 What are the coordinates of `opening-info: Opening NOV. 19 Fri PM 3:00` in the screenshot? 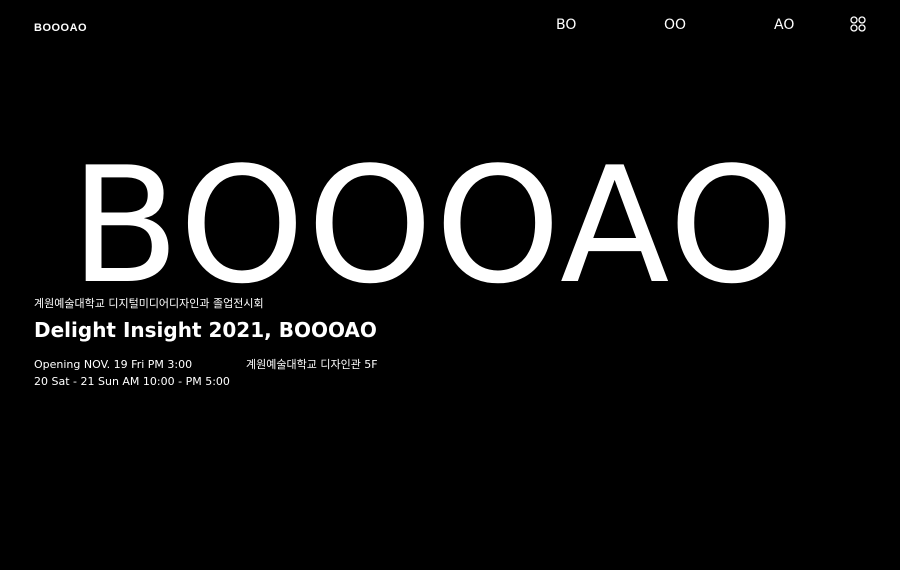 It's located at (113, 364).